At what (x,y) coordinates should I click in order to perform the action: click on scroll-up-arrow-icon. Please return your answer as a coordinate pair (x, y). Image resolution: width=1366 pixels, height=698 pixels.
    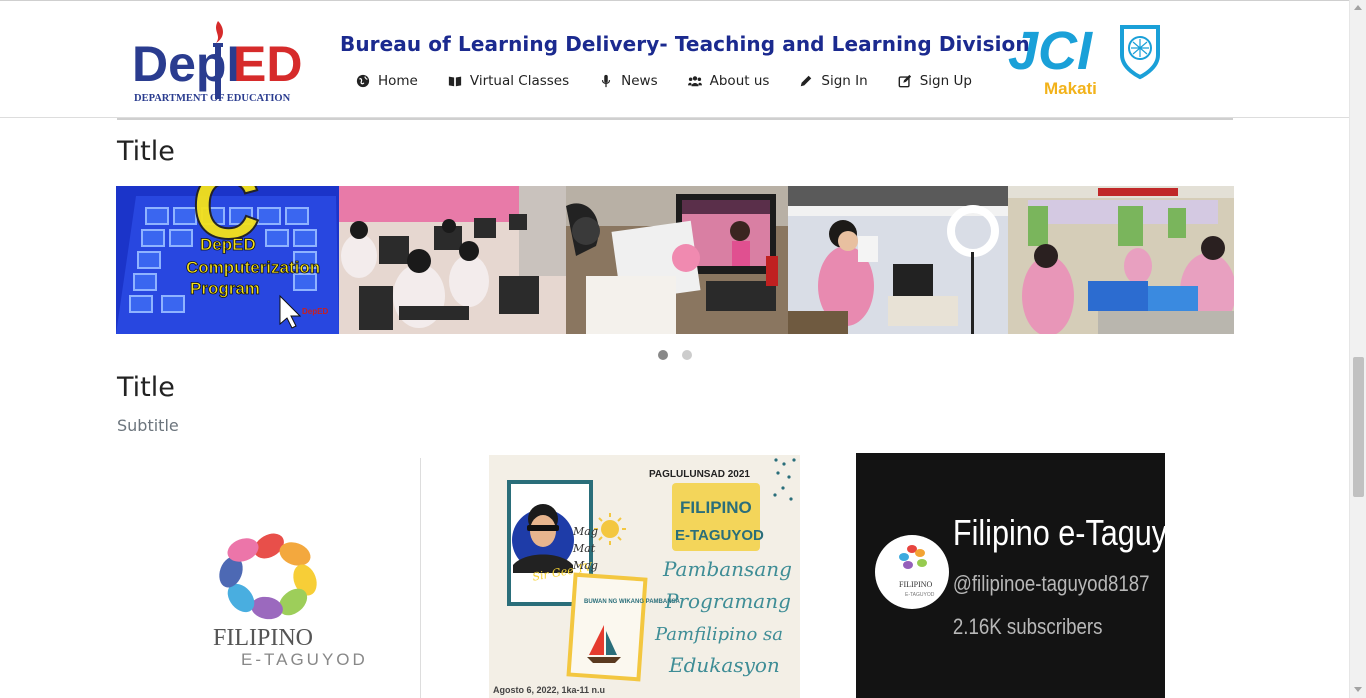
    Looking at the image, I should click on (1358, 7).